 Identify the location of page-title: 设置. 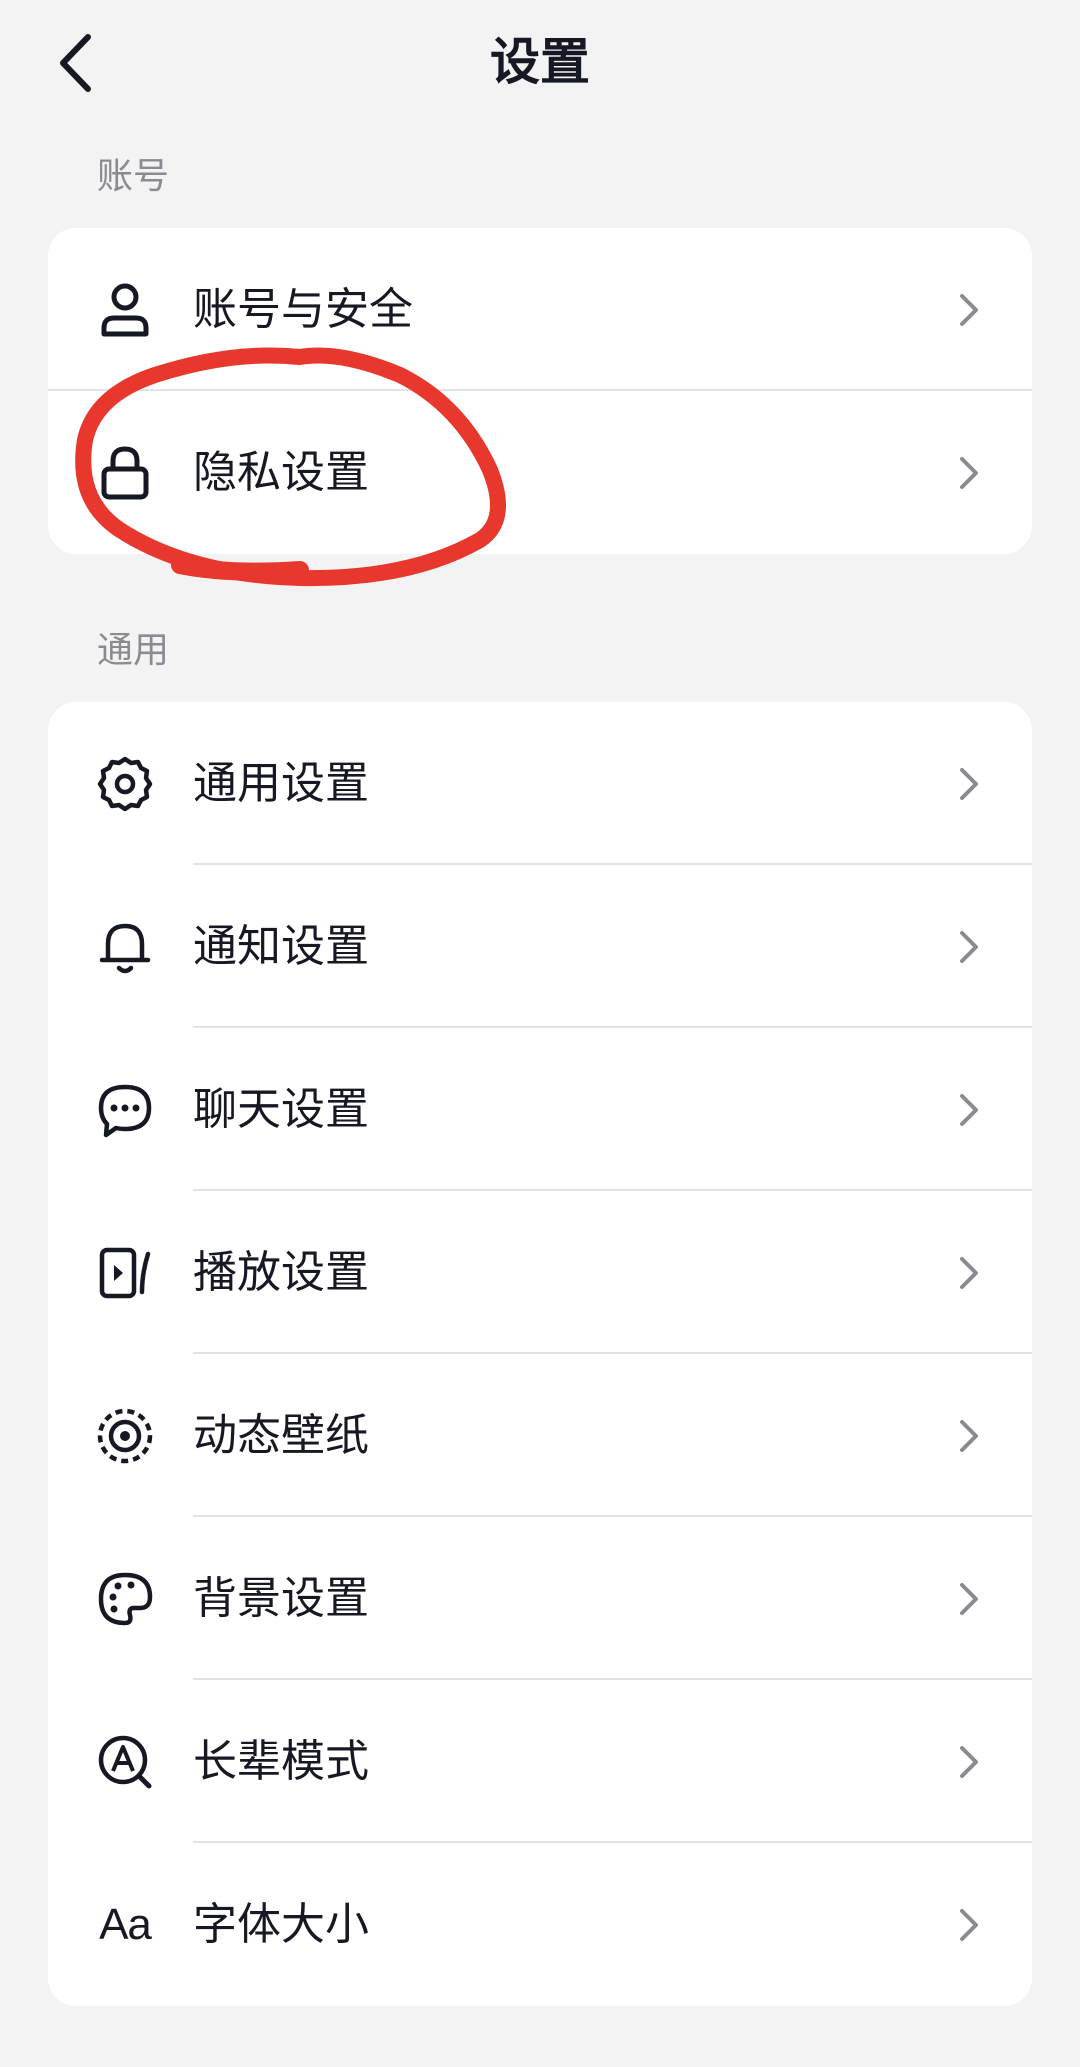
(540, 62).